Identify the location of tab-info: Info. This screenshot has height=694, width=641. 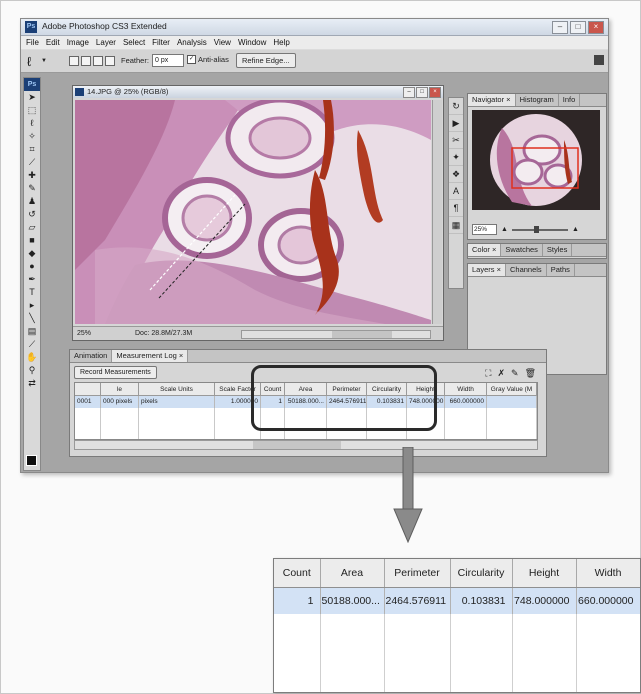
(570, 100).